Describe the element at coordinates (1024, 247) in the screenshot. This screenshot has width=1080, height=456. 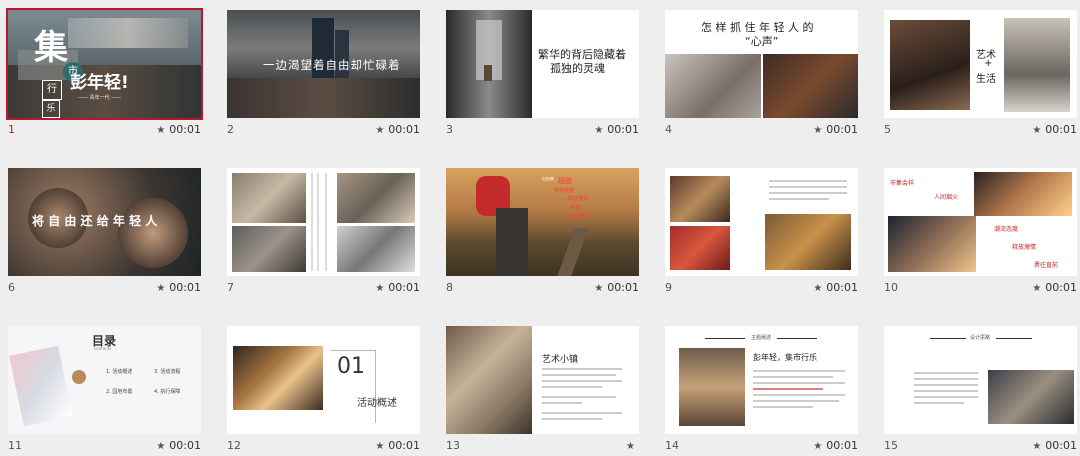
I see `slide10-d: 释放激情` at that location.